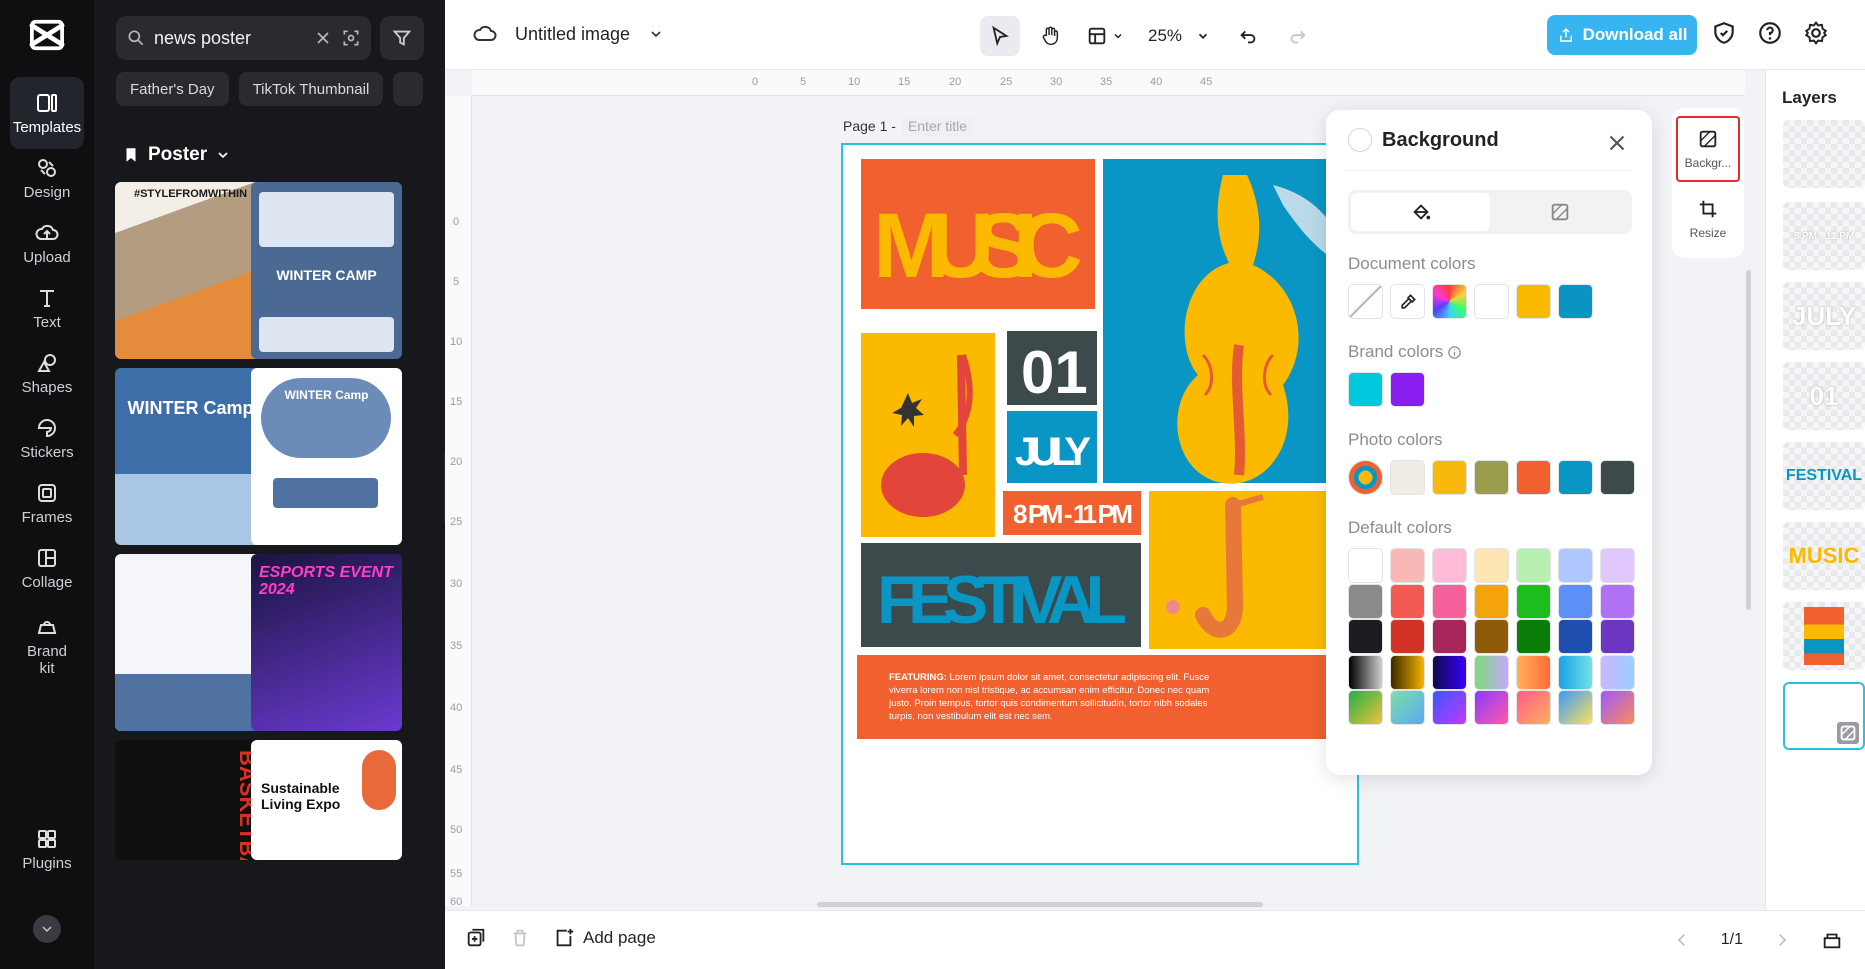  I want to click on rail-item-stickers: Stickers, so click(47, 438).